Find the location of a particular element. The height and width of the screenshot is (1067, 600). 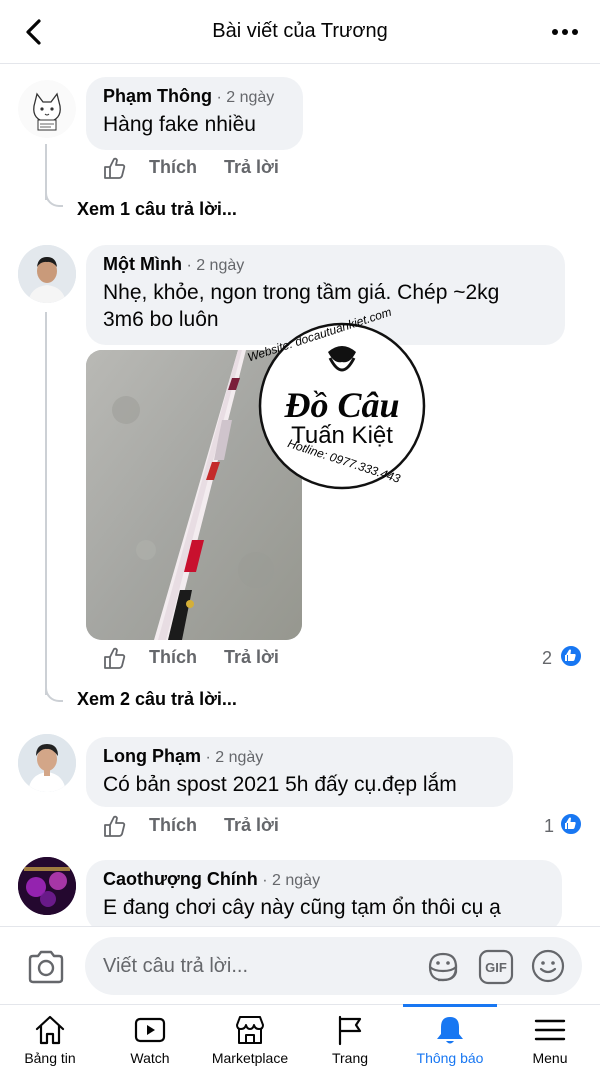

comment-author: Caothượng Chính is located at coordinates (180, 879).